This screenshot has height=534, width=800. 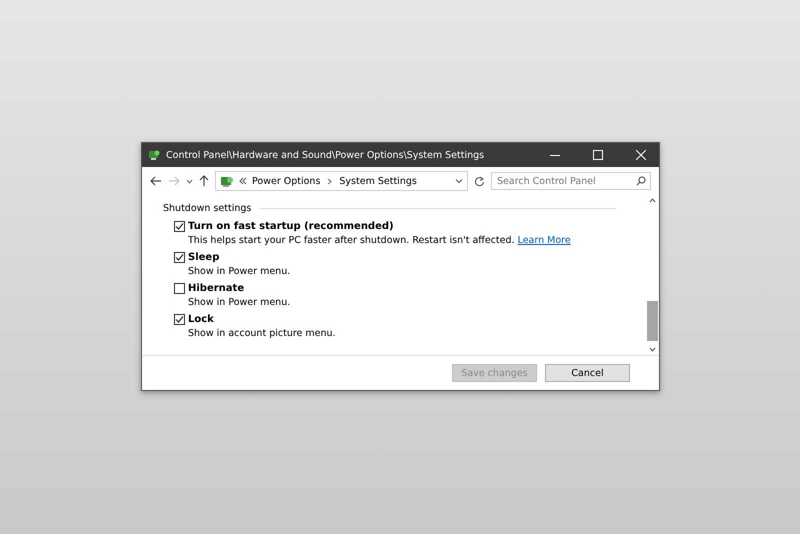 What do you see at coordinates (204, 181) in the screenshot?
I see `up-arrow-icon` at bounding box center [204, 181].